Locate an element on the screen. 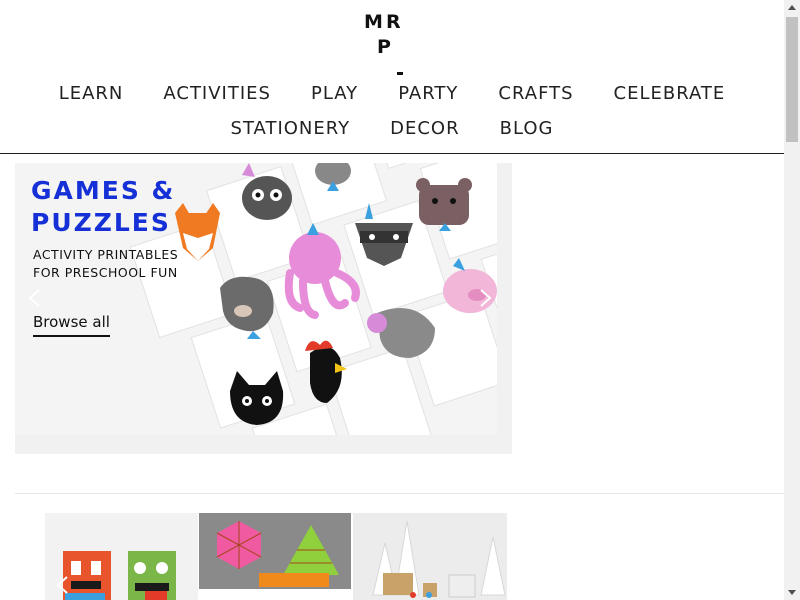 Image resolution: width=800 pixels, height=600 pixels. hero-subtitle-line2: FOR PRESCHOOL FUN is located at coordinates (105, 272).